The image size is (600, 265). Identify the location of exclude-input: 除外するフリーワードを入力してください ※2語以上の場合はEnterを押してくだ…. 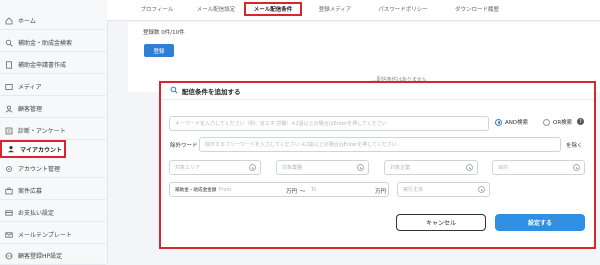
(380, 144).